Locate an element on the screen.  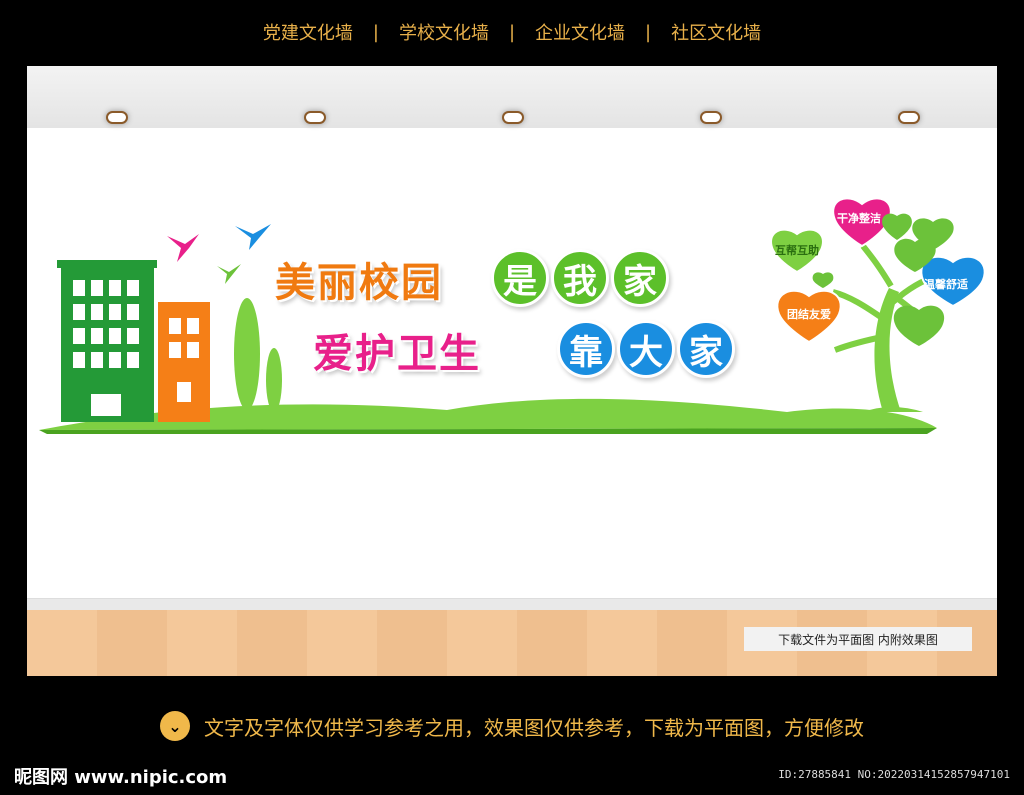
orange-building-icon is located at coordinates (184, 362).